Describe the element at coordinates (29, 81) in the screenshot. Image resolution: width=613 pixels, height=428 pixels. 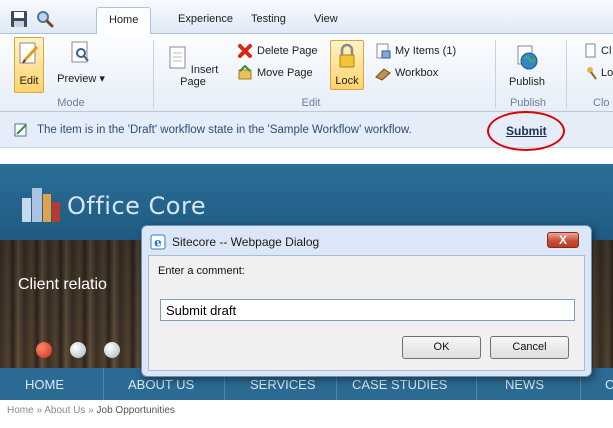
I see `edit-mode-label: Edit` at that location.